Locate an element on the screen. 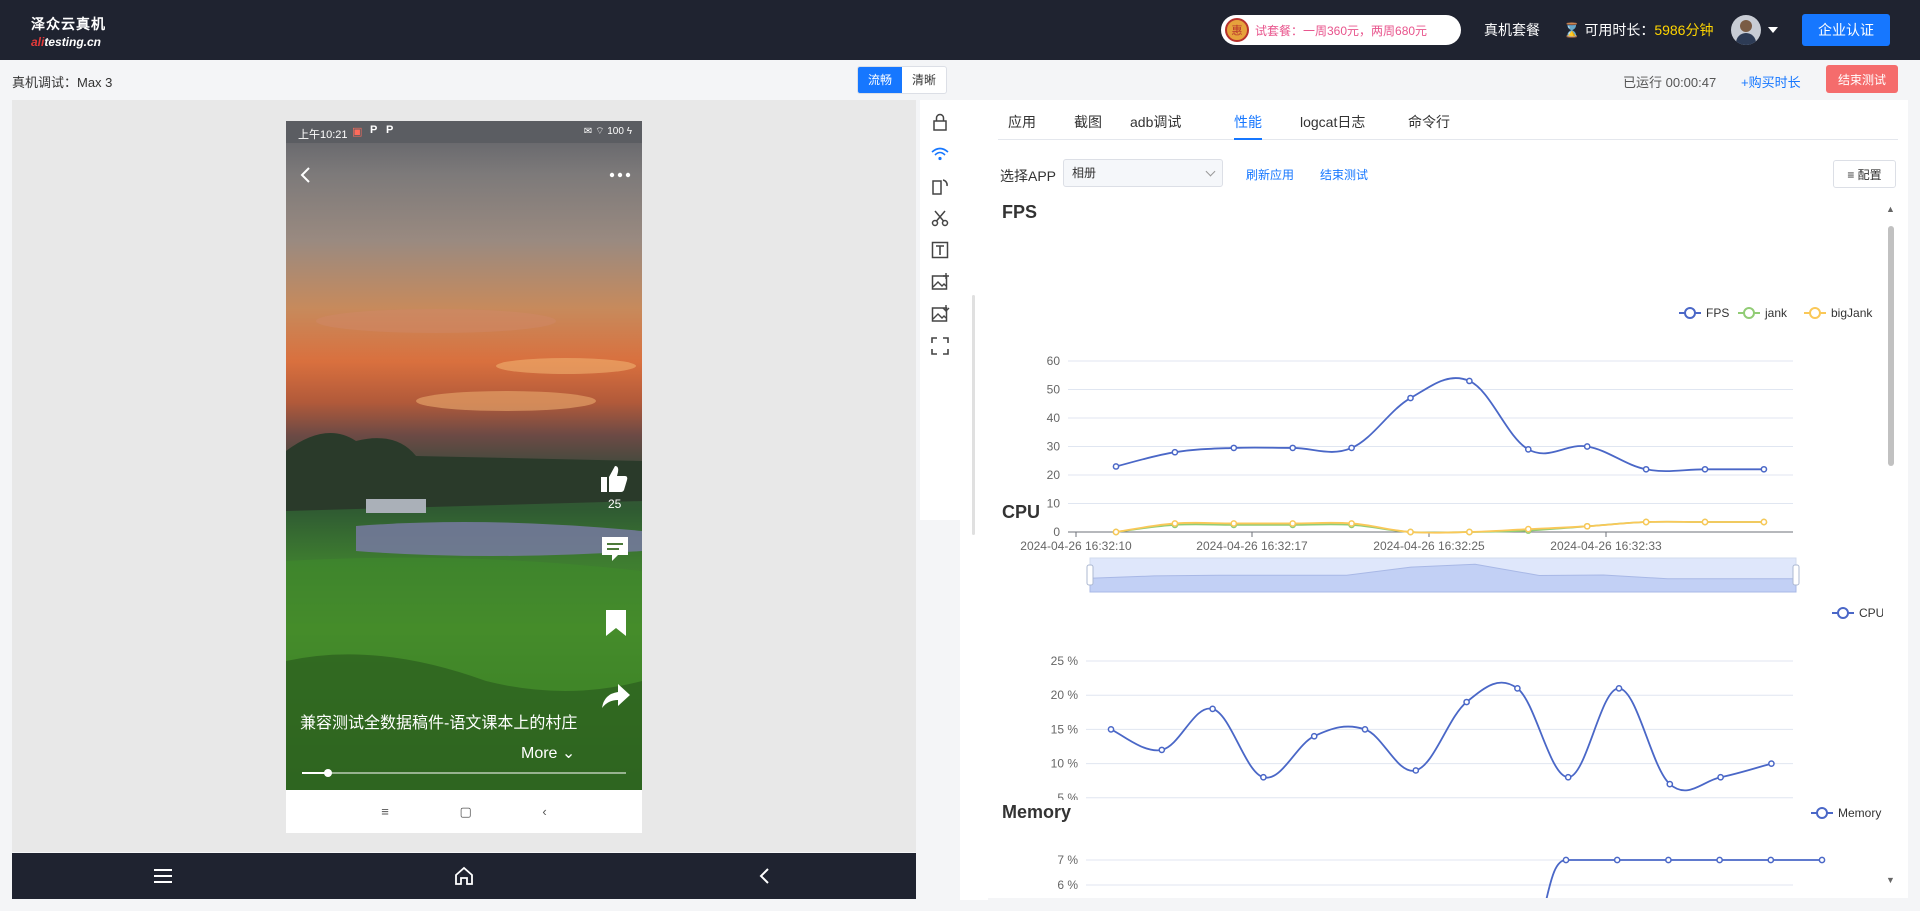 The image size is (1920, 911). scrollbar-thumb is located at coordinates (1891, 346).